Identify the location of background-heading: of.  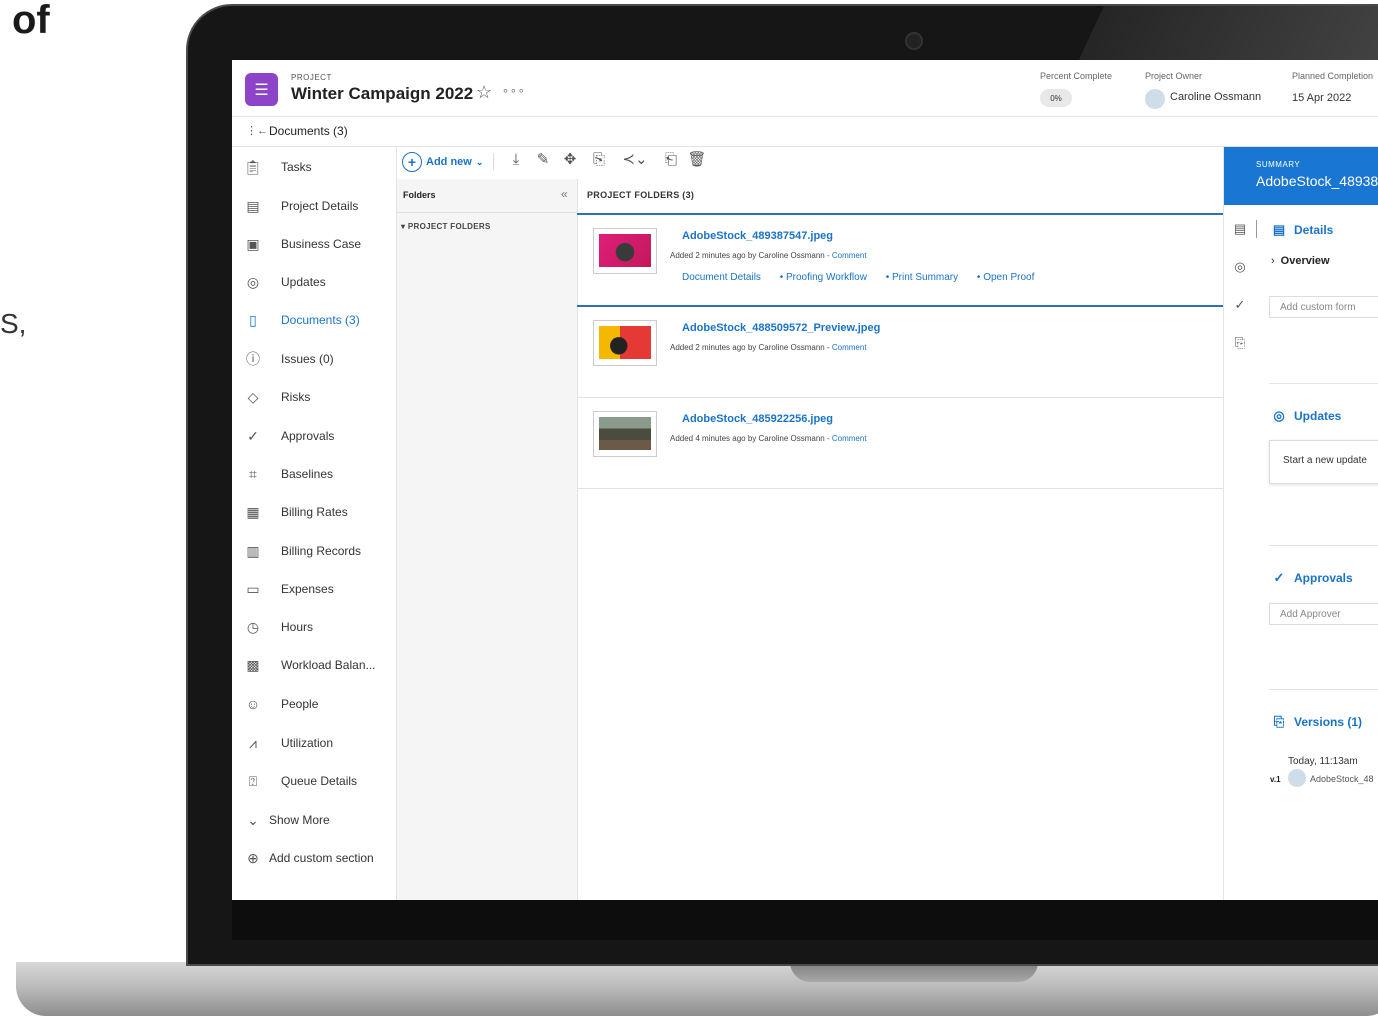
(31, 21).